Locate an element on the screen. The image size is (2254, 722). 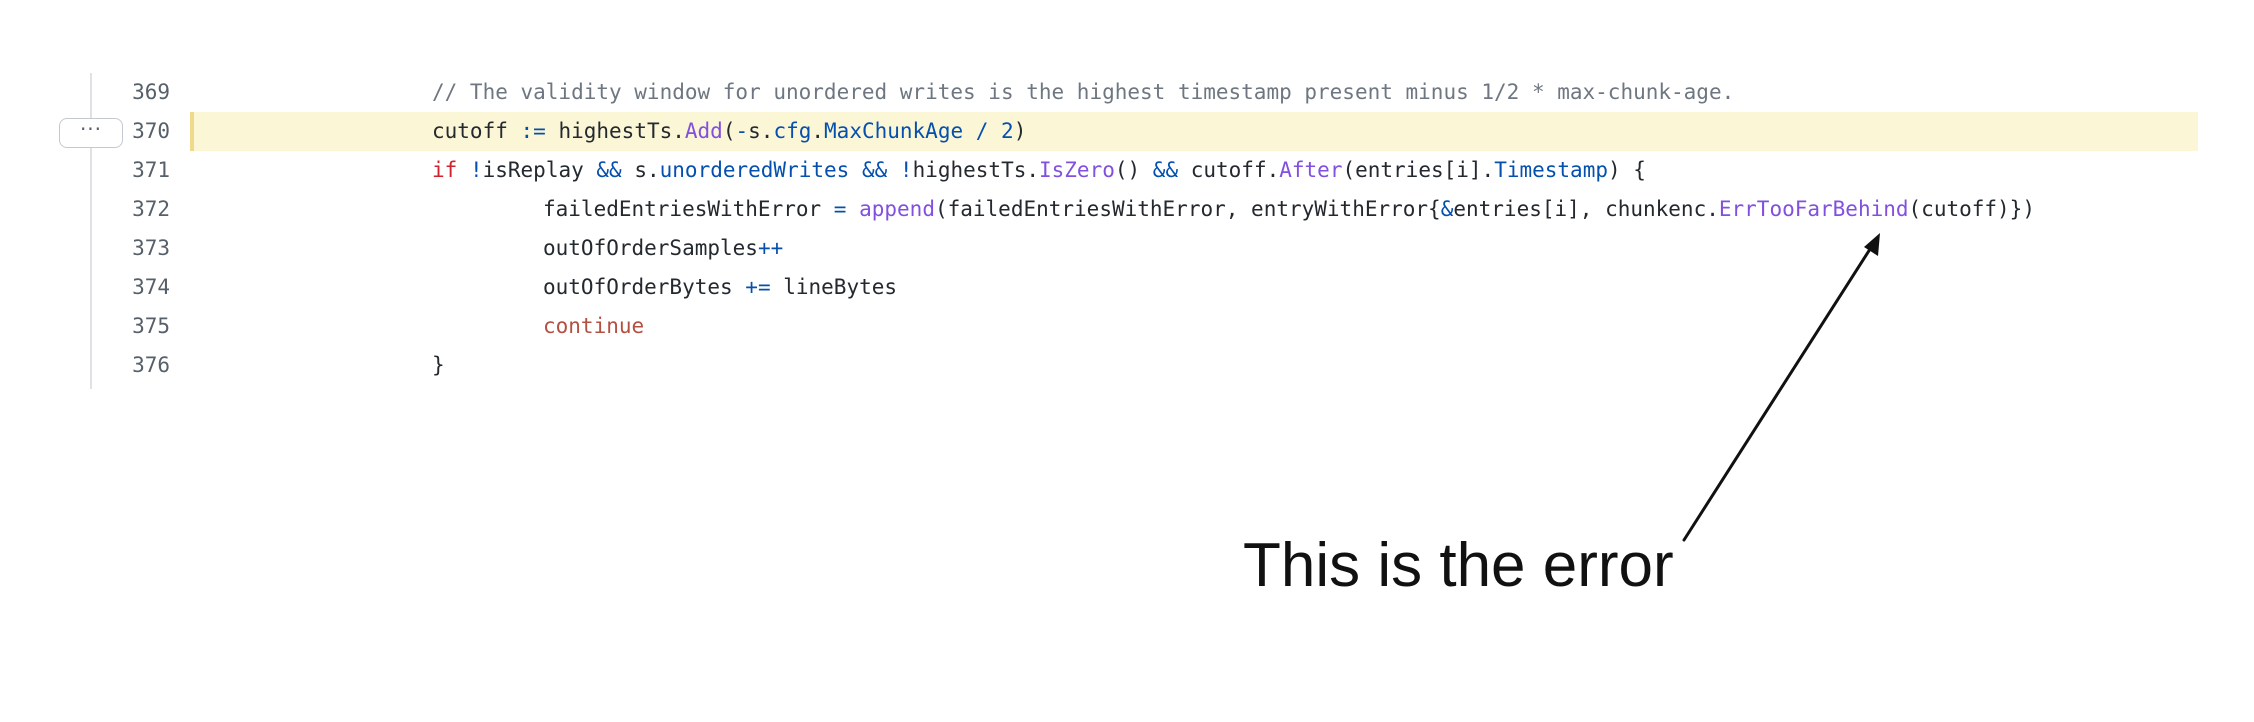
line-number: 373 is located at coordinates (133, 248).